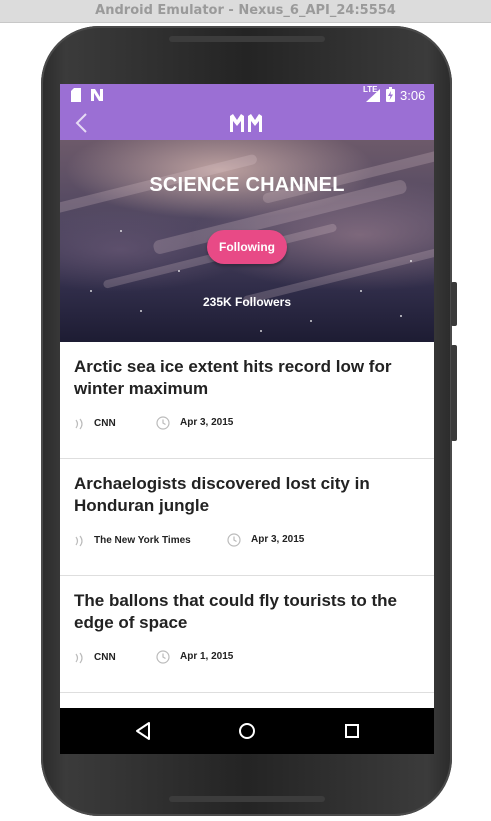 This screenshot has height=821, width=491. I want to click on bottom-speaker-grille, so click(247, 799).